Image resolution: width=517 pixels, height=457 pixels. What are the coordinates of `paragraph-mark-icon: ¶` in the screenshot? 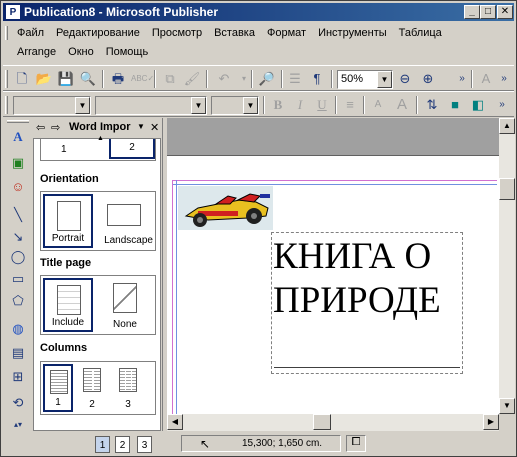 It's located at (317, 79).